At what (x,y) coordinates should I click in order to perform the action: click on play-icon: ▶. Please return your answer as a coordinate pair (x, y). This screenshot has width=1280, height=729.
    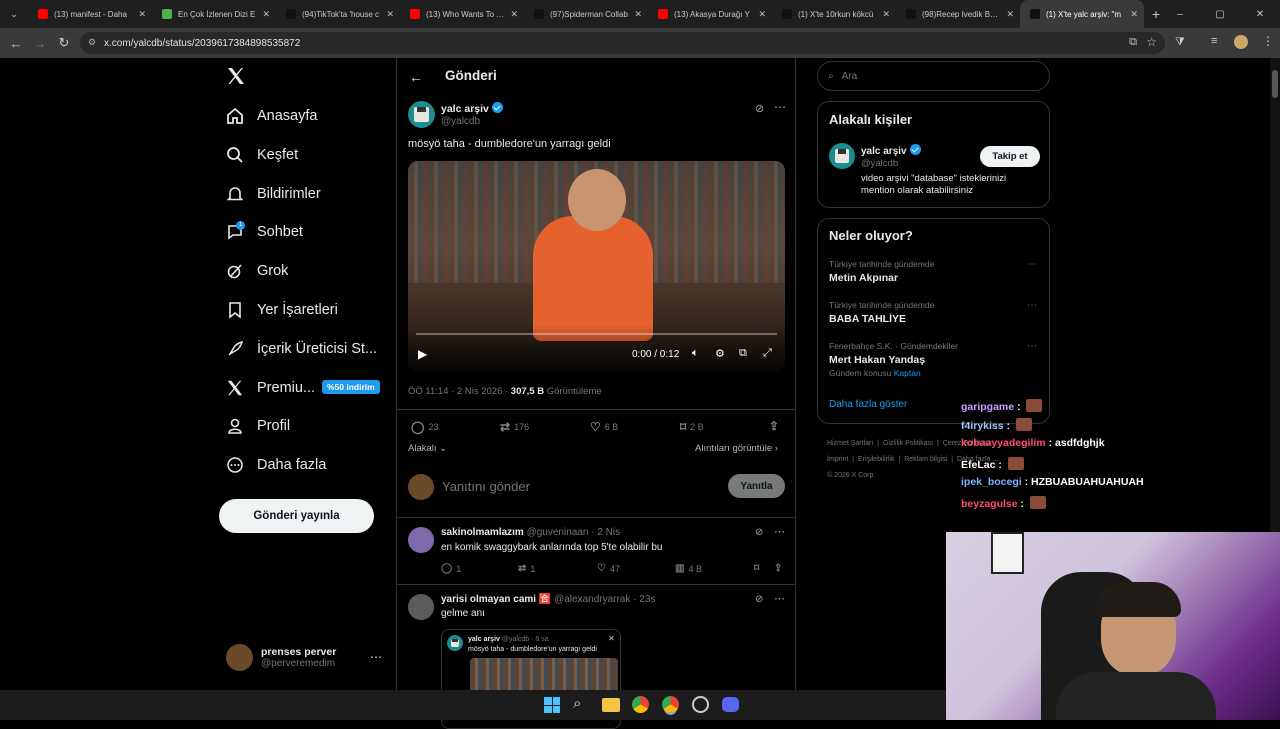
    Looking at the image, I should click on (422, 354).